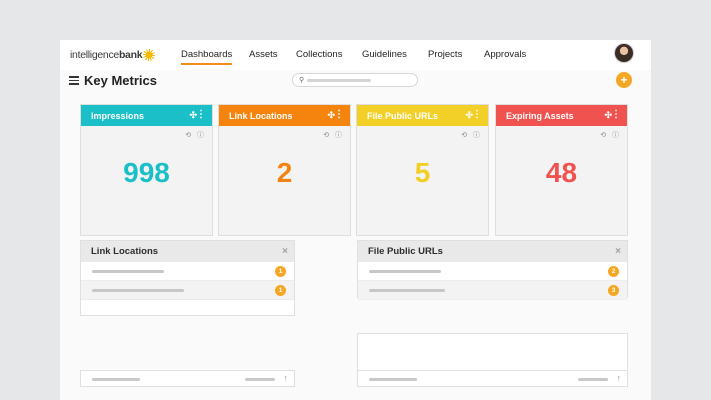  I want to click on add-widget-button: +, so click(624, 80).